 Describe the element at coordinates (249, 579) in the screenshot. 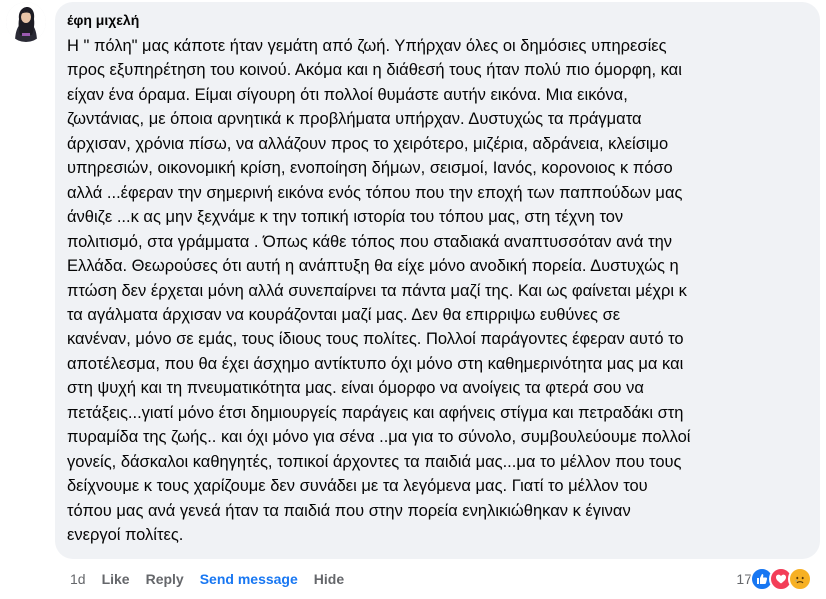

I see `send-message-button: Send message` at that location.